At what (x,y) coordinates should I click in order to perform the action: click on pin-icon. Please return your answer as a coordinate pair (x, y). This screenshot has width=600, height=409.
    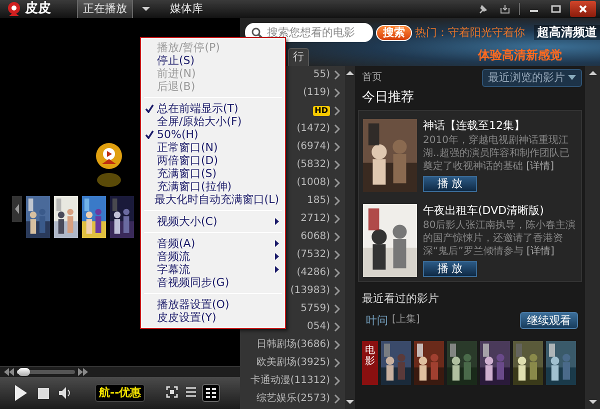
    Looking at the image, I should click on (483, 9).